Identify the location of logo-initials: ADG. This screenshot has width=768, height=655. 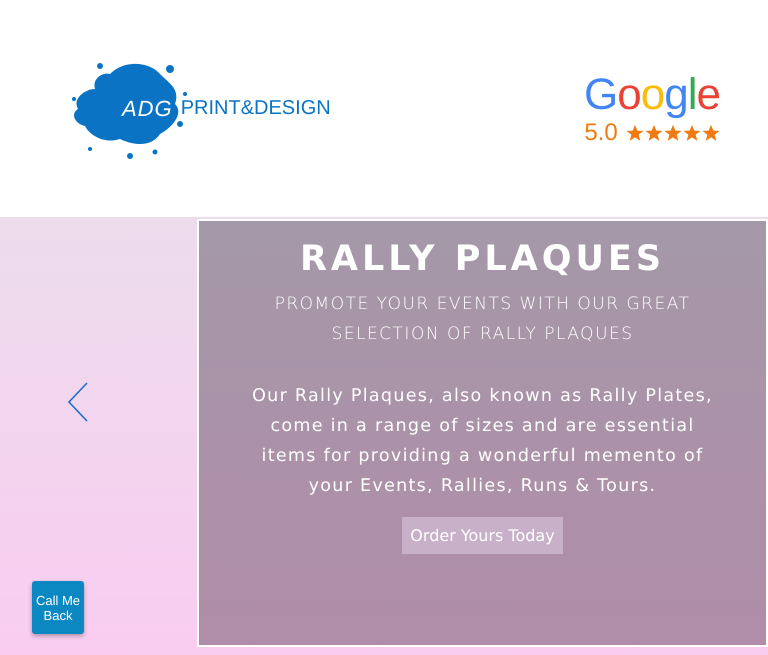
(147, 109).